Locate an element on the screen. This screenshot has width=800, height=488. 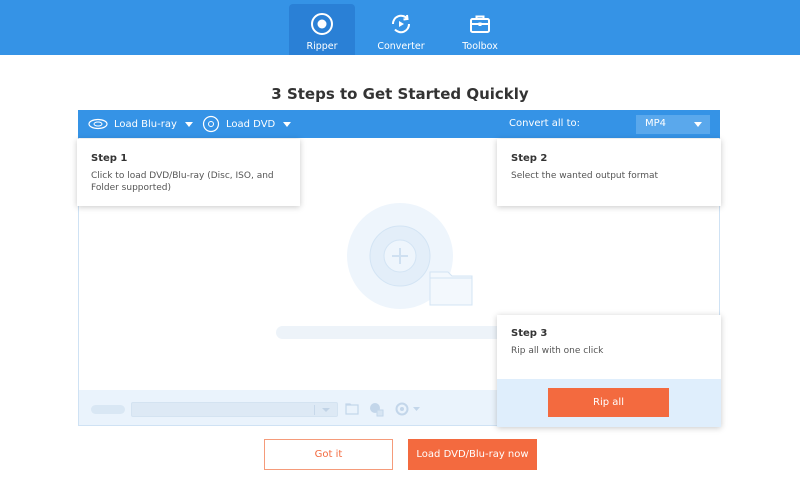
load-dvd-label: Load DVD is located at coordinates (251, 124).